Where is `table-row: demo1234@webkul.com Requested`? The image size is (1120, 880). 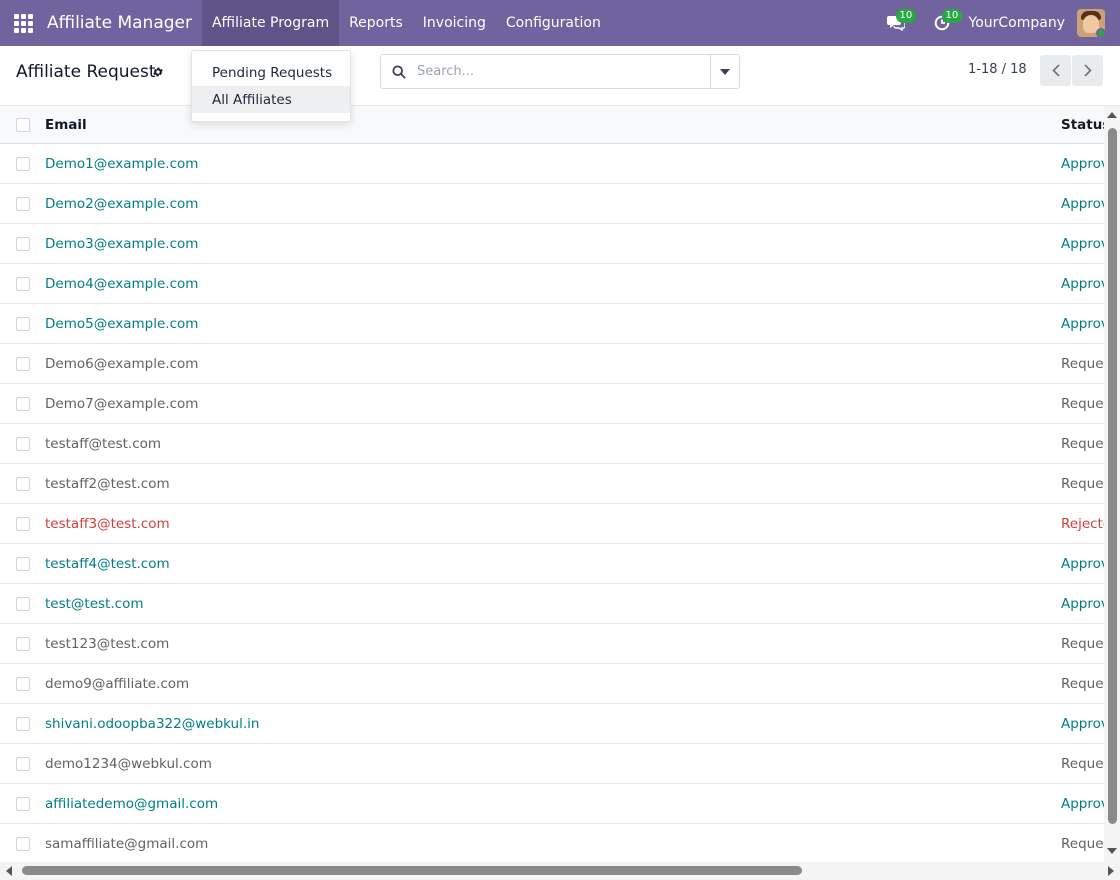
table-row: demo1234@webkul.com Requested is located at coordinates (552, 764).